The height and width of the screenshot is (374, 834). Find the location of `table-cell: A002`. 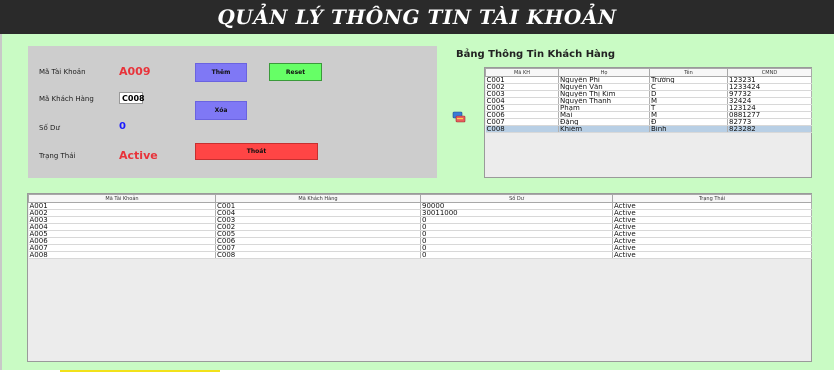

table-cell: A002 is located at coordinates (122, 213).